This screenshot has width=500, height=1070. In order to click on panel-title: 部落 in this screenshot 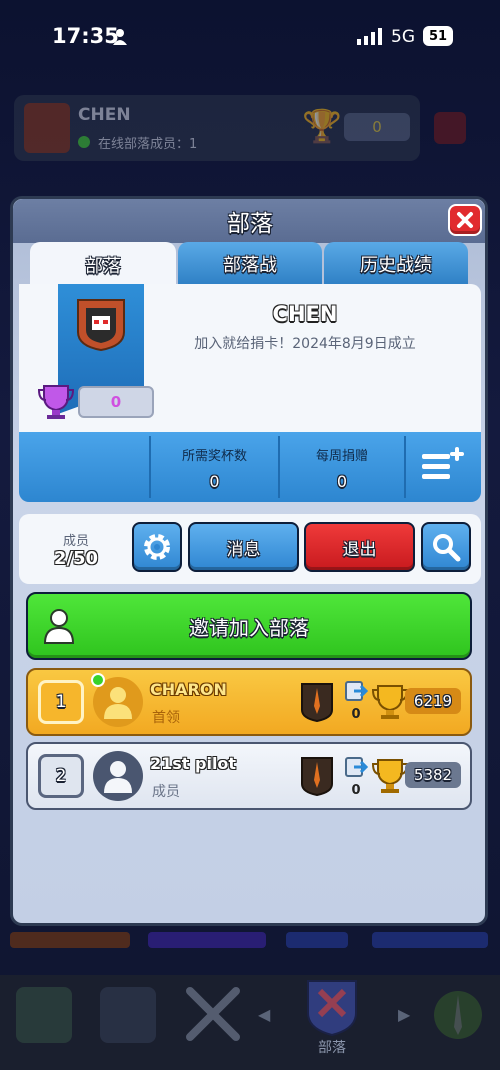, I will do `click(250, 224)`.